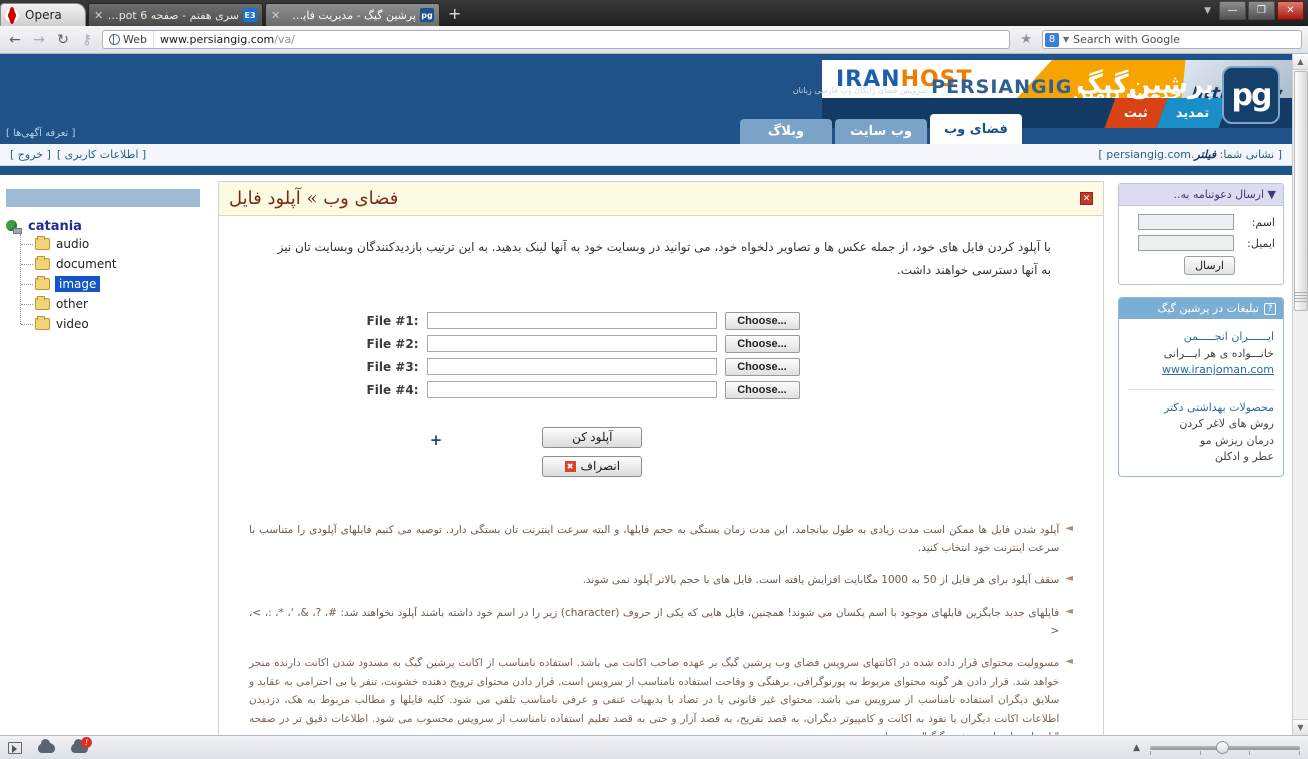 The width and height of the screenshot is (1308, 759). What do you see at coordinates (1052, 39) in the screenshot?
I see `google-icon: 8` at bounding box center [1052, 39].